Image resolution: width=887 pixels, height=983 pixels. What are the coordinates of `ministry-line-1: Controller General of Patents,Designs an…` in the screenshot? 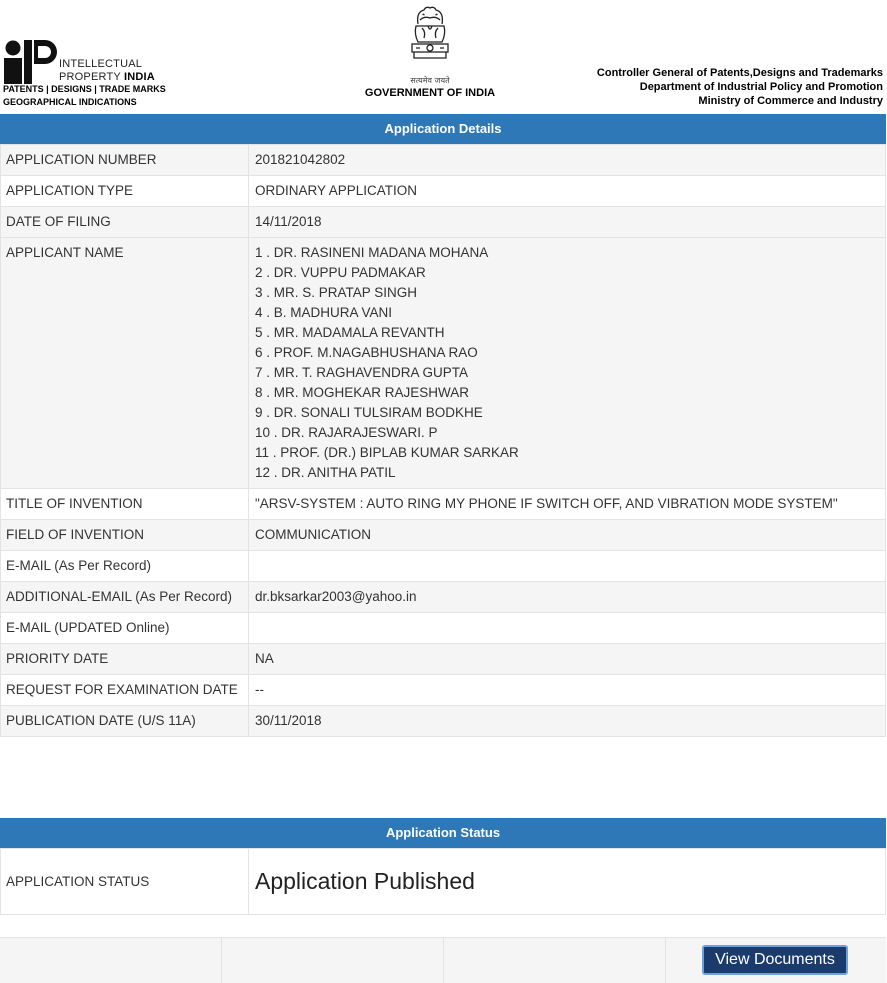 It's located at (740, 73).